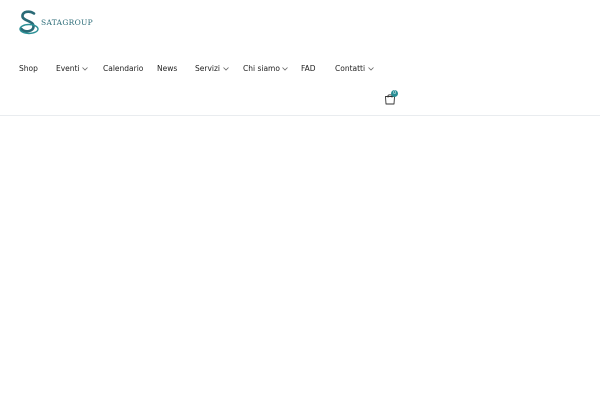 This screenshot has width=600, height=400. I want to click on nav-item-label: Chi siamo, so click(261, 68).